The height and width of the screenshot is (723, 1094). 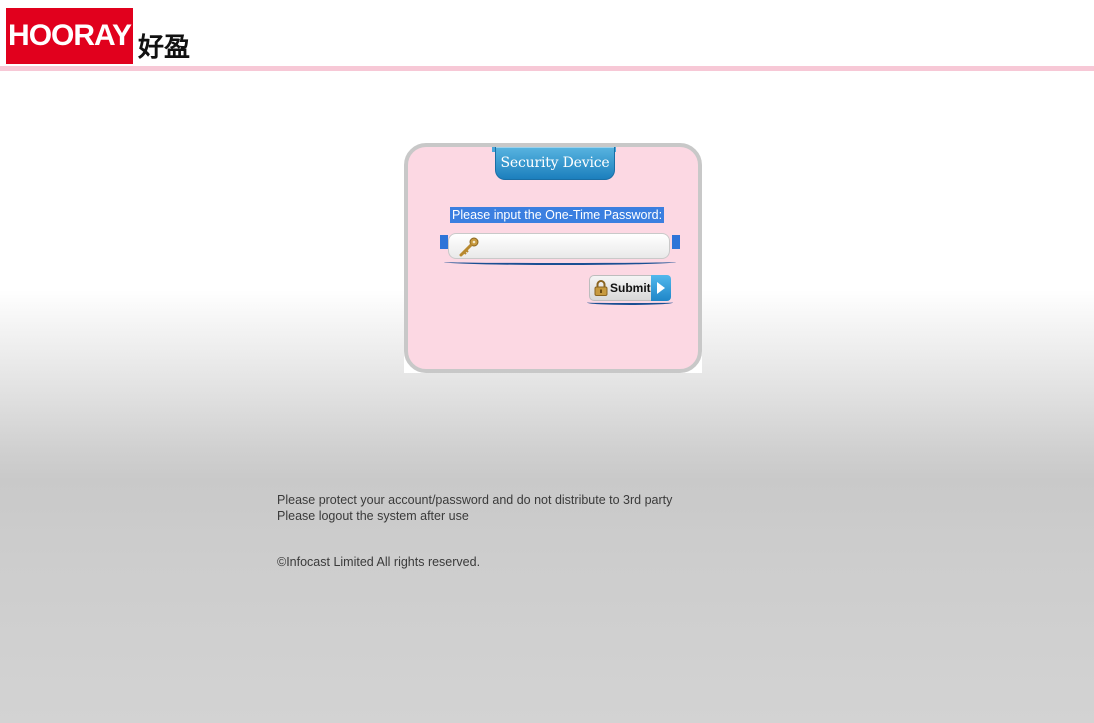 I want to click on lock-icon, so click(x=601, y=288).